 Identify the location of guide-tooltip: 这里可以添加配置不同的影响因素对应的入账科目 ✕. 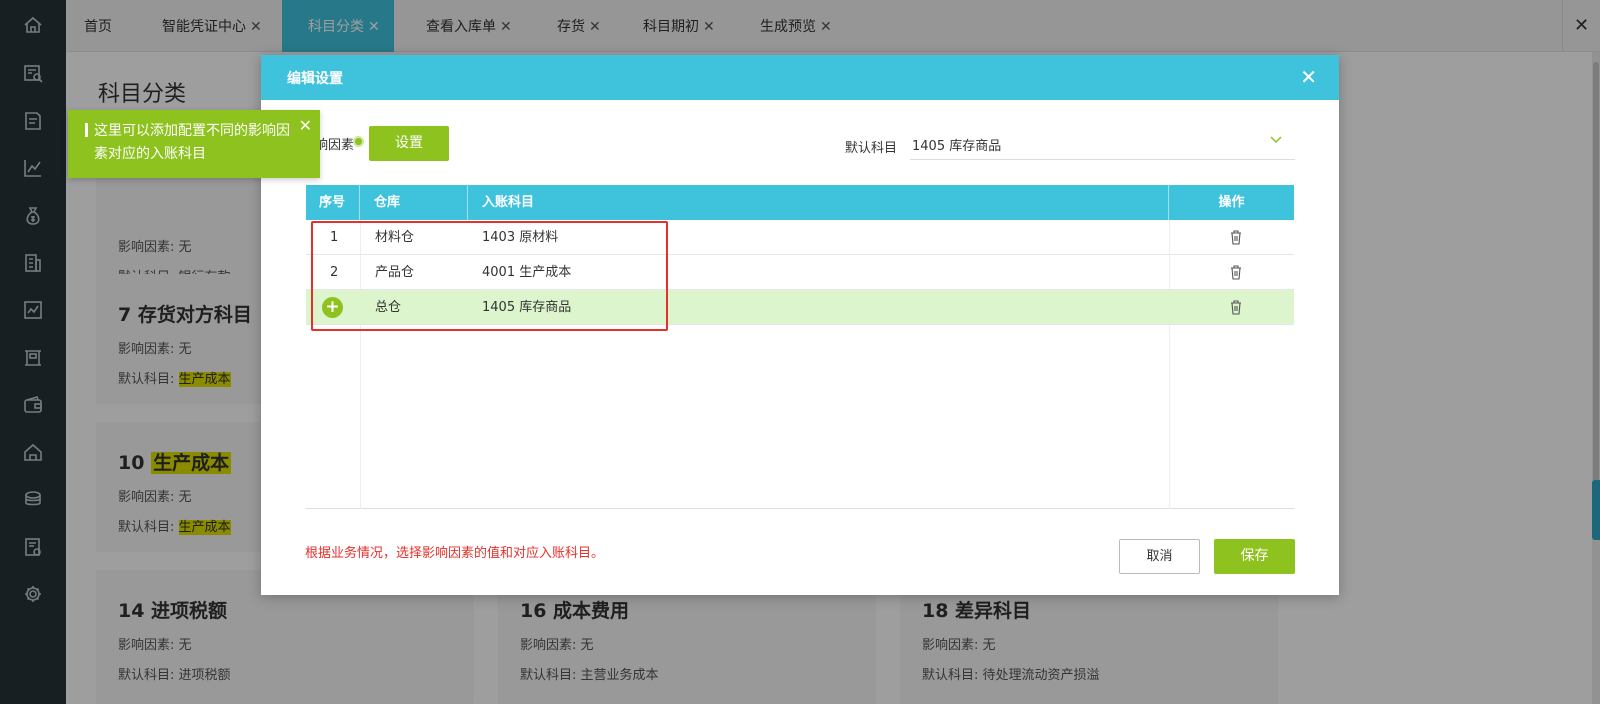
(194, 144).